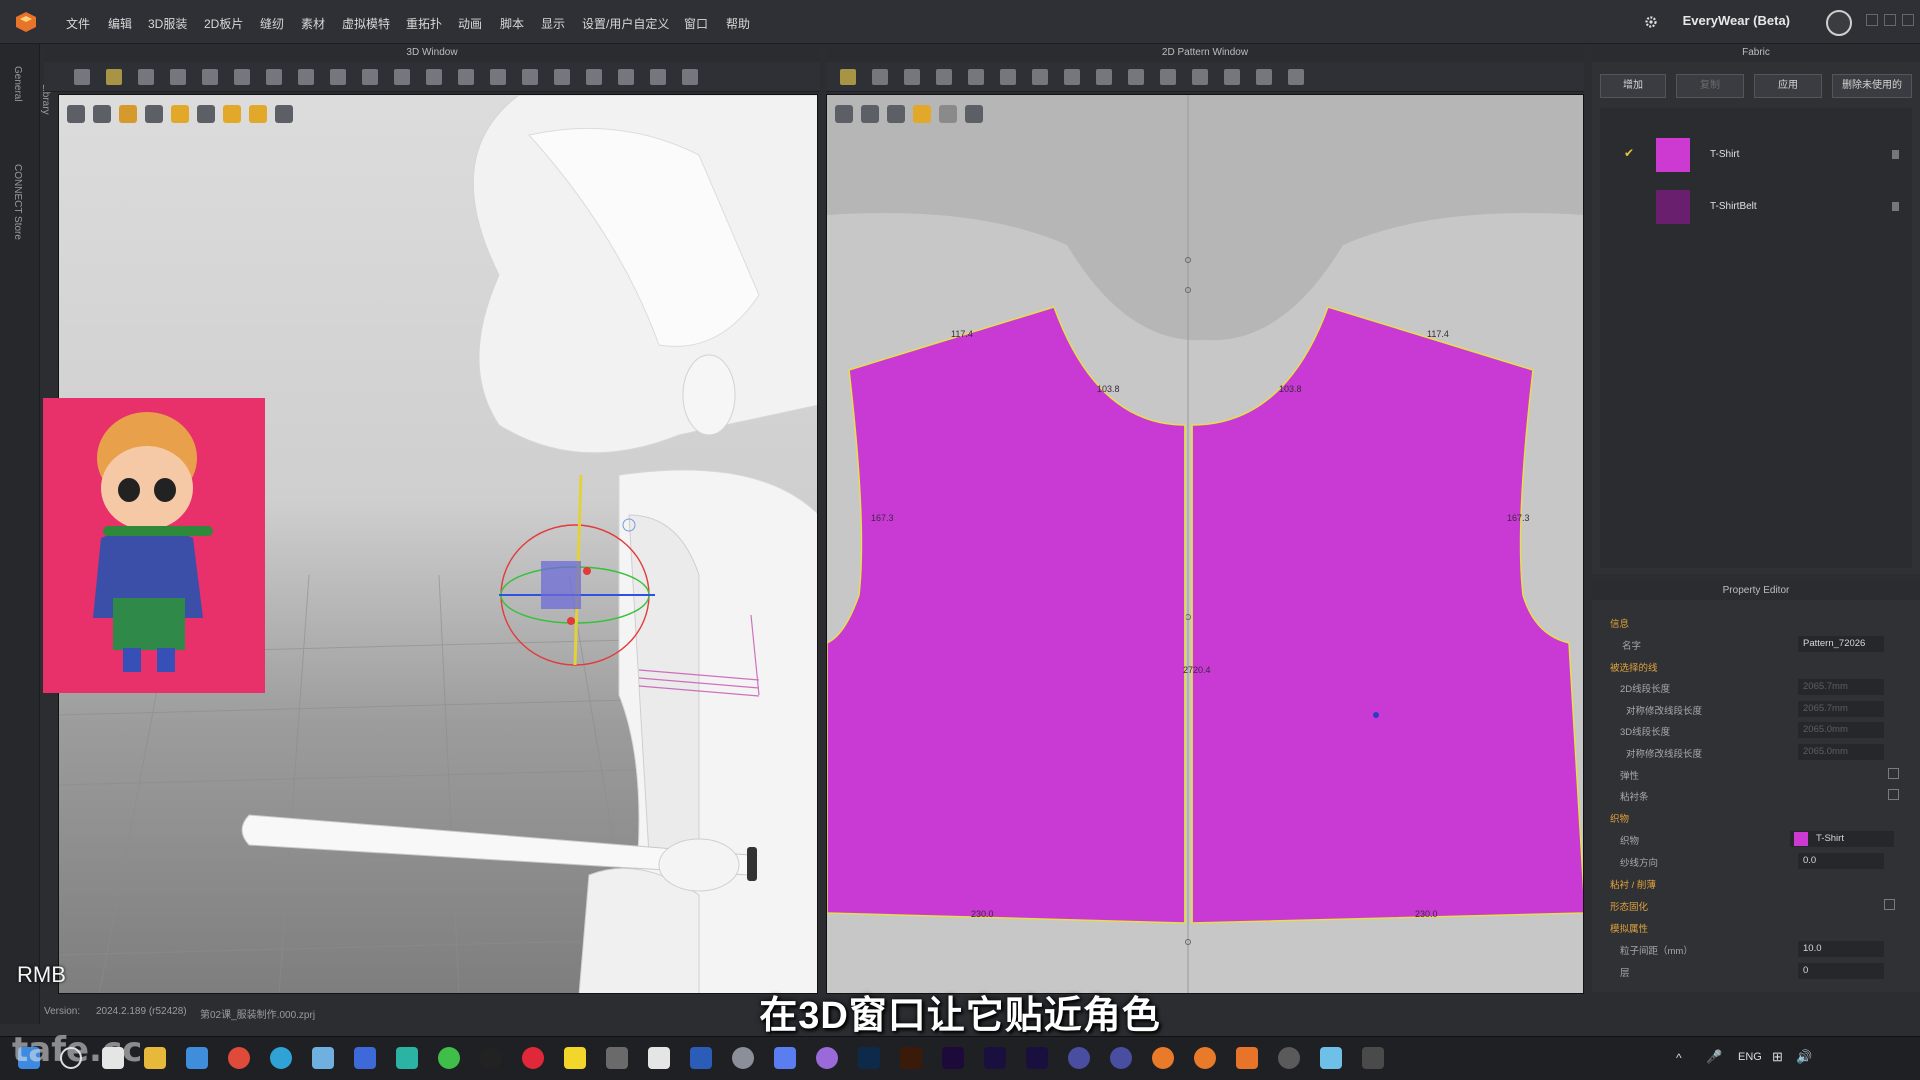  I want to click on solidify-checkbox, so click(1889, 904).